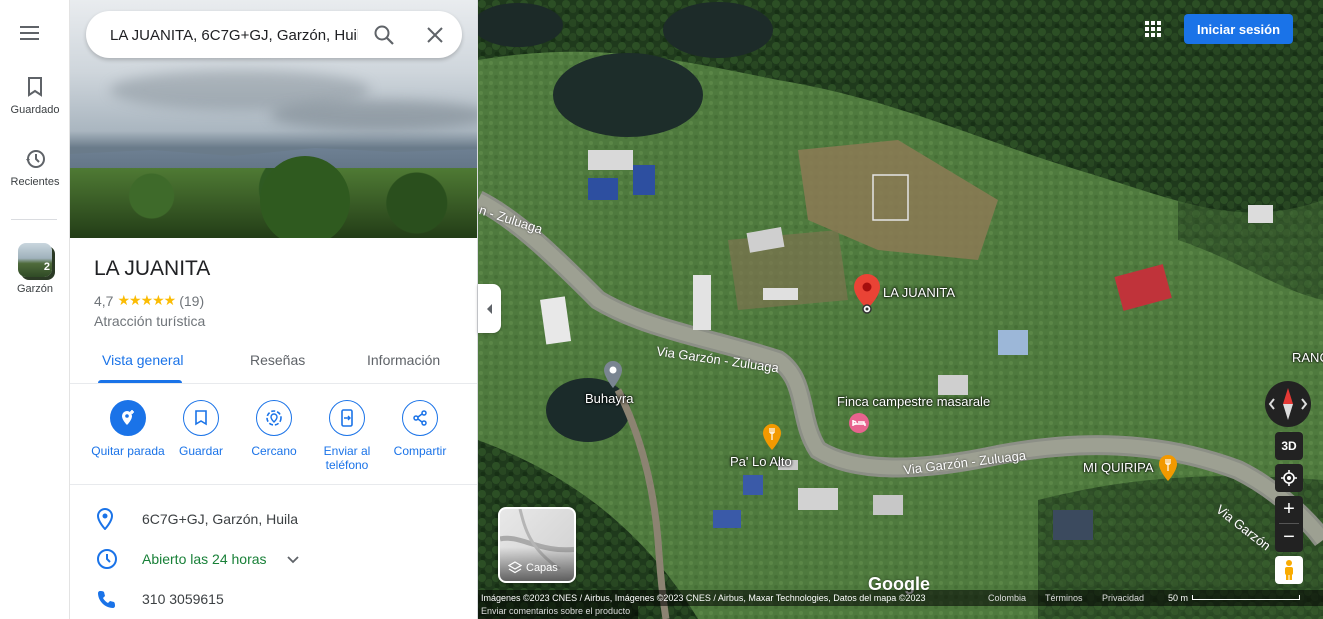 This screenshot has width=1323, height=619. Describe the element at coordinates (149, 321) in the screenshot. I see `place-category: Atracción turística` at that location.